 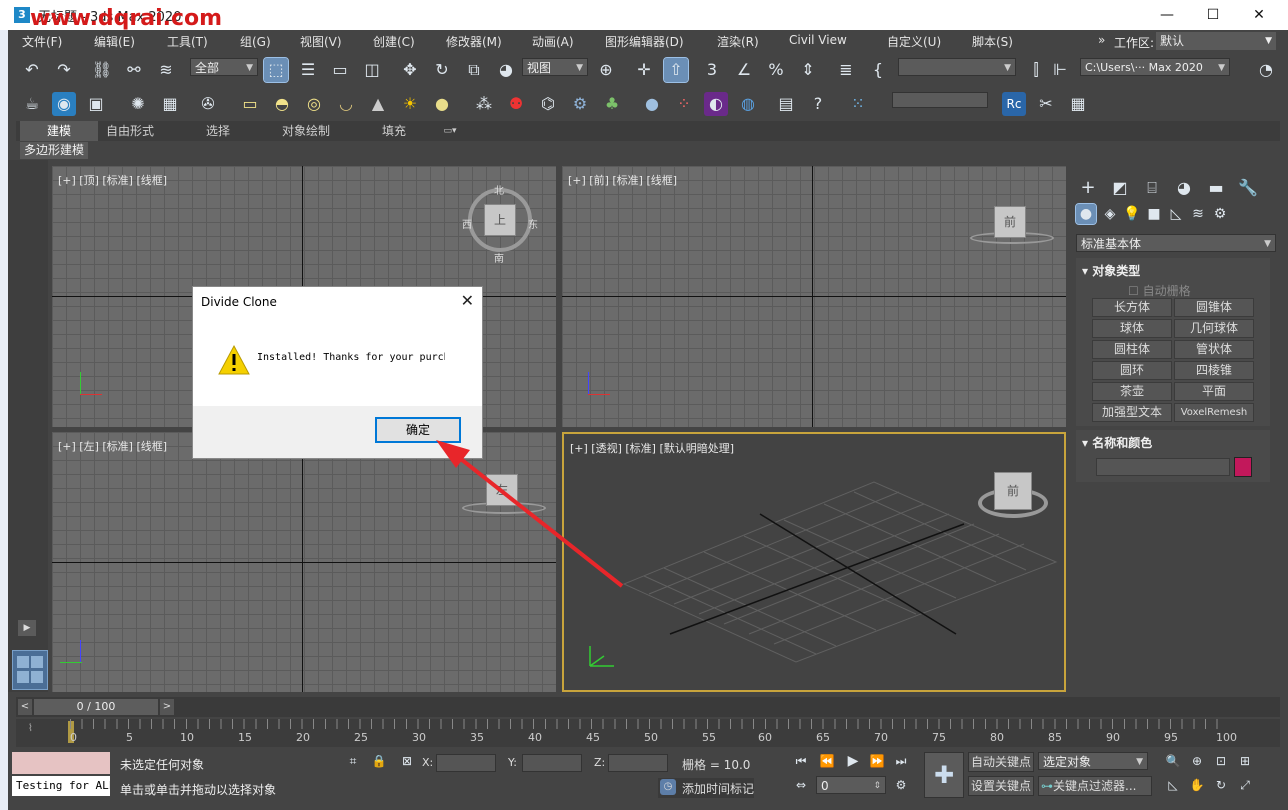 I want to click on plane-light-icon: ▭, so click(x=250, y=104).